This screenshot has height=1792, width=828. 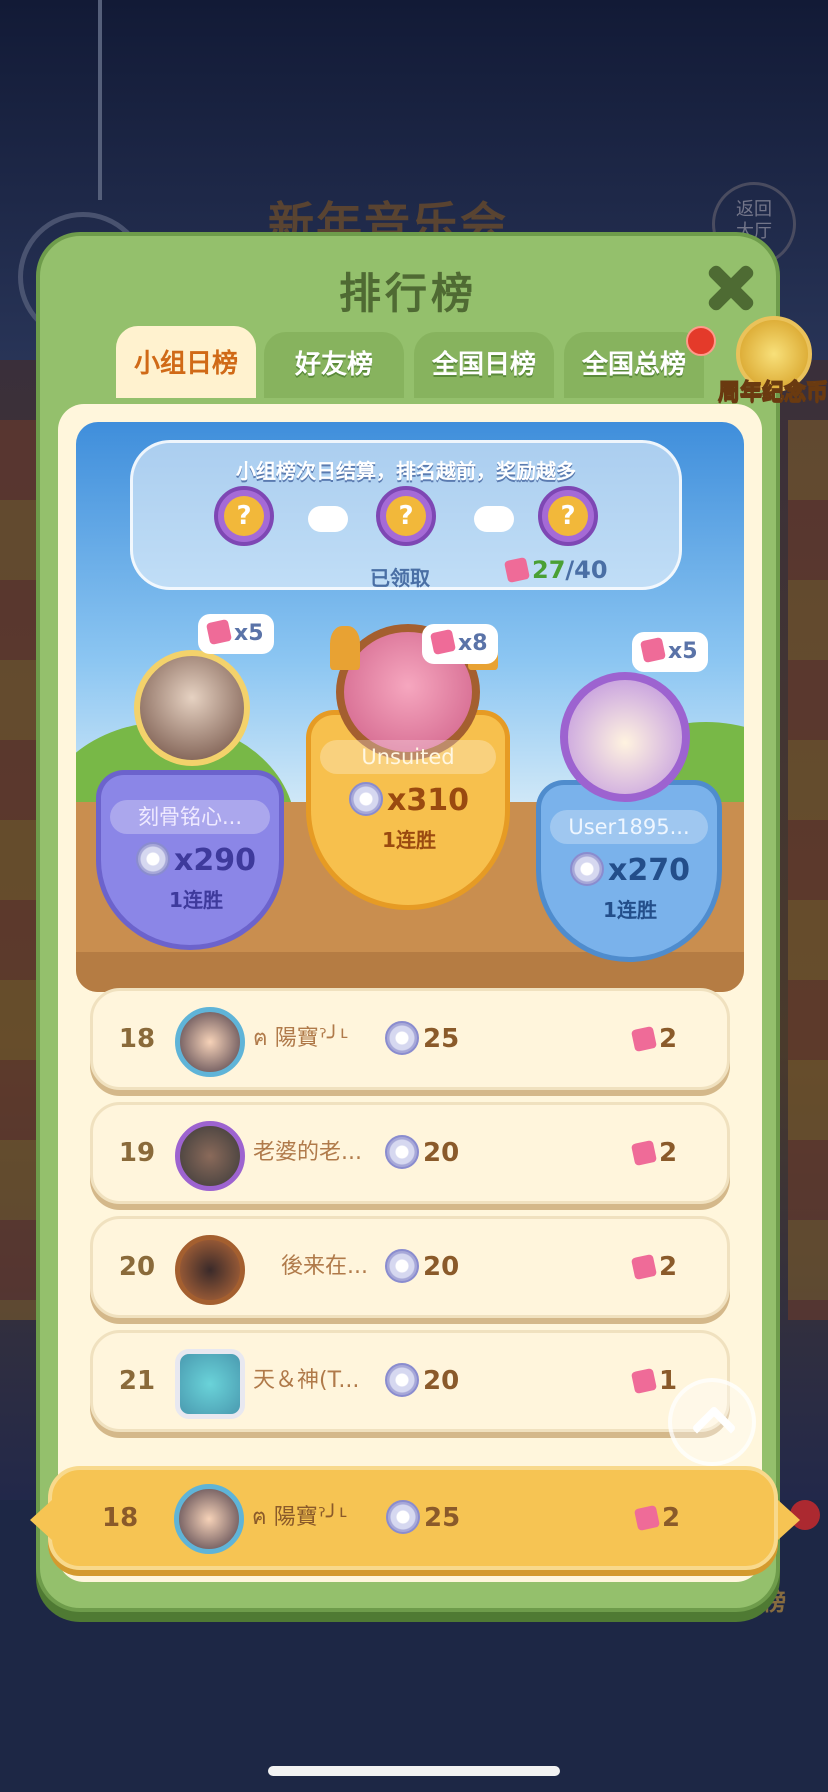 What do you see at coordinates (701, 341) in the screenshot?
I see `tab-notification-dot` at bounding box center [701, 341].